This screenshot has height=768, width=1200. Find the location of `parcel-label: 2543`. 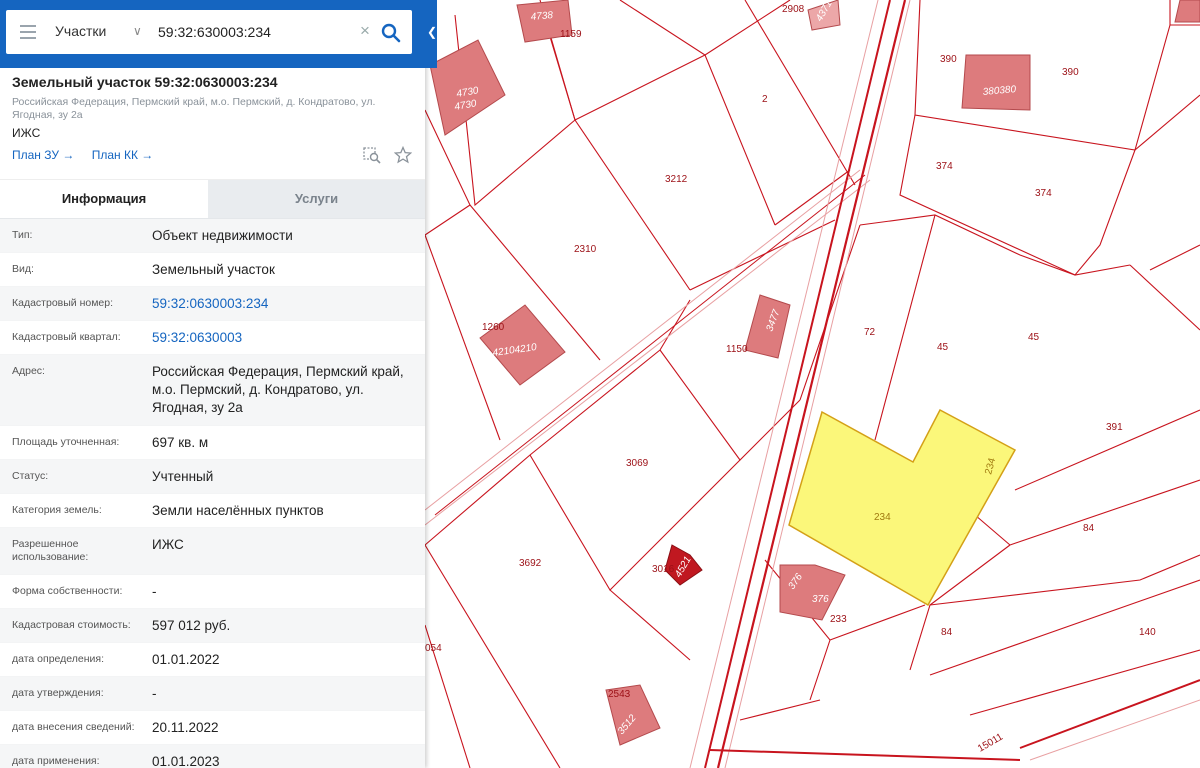

parcel-label: 2543 is located at coordinates (619, 694).